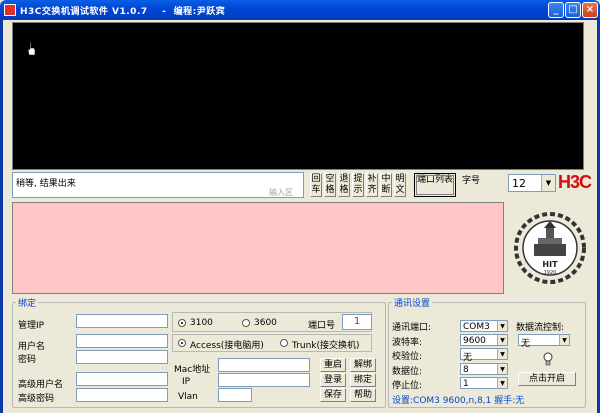 The height and width of the screenshot is (413, 600). Describe the element at coordinates (322, 326) in the screenshot. I see `port-number-label: 端口号` at that location.